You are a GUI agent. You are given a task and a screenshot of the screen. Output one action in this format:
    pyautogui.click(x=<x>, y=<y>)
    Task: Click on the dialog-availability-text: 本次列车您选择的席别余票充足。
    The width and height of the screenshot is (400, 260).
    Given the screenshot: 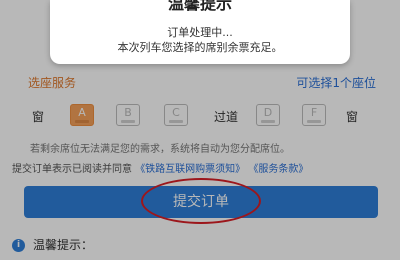 What is the action you would take?
    pyautogui.click(x=200, y=47)
    